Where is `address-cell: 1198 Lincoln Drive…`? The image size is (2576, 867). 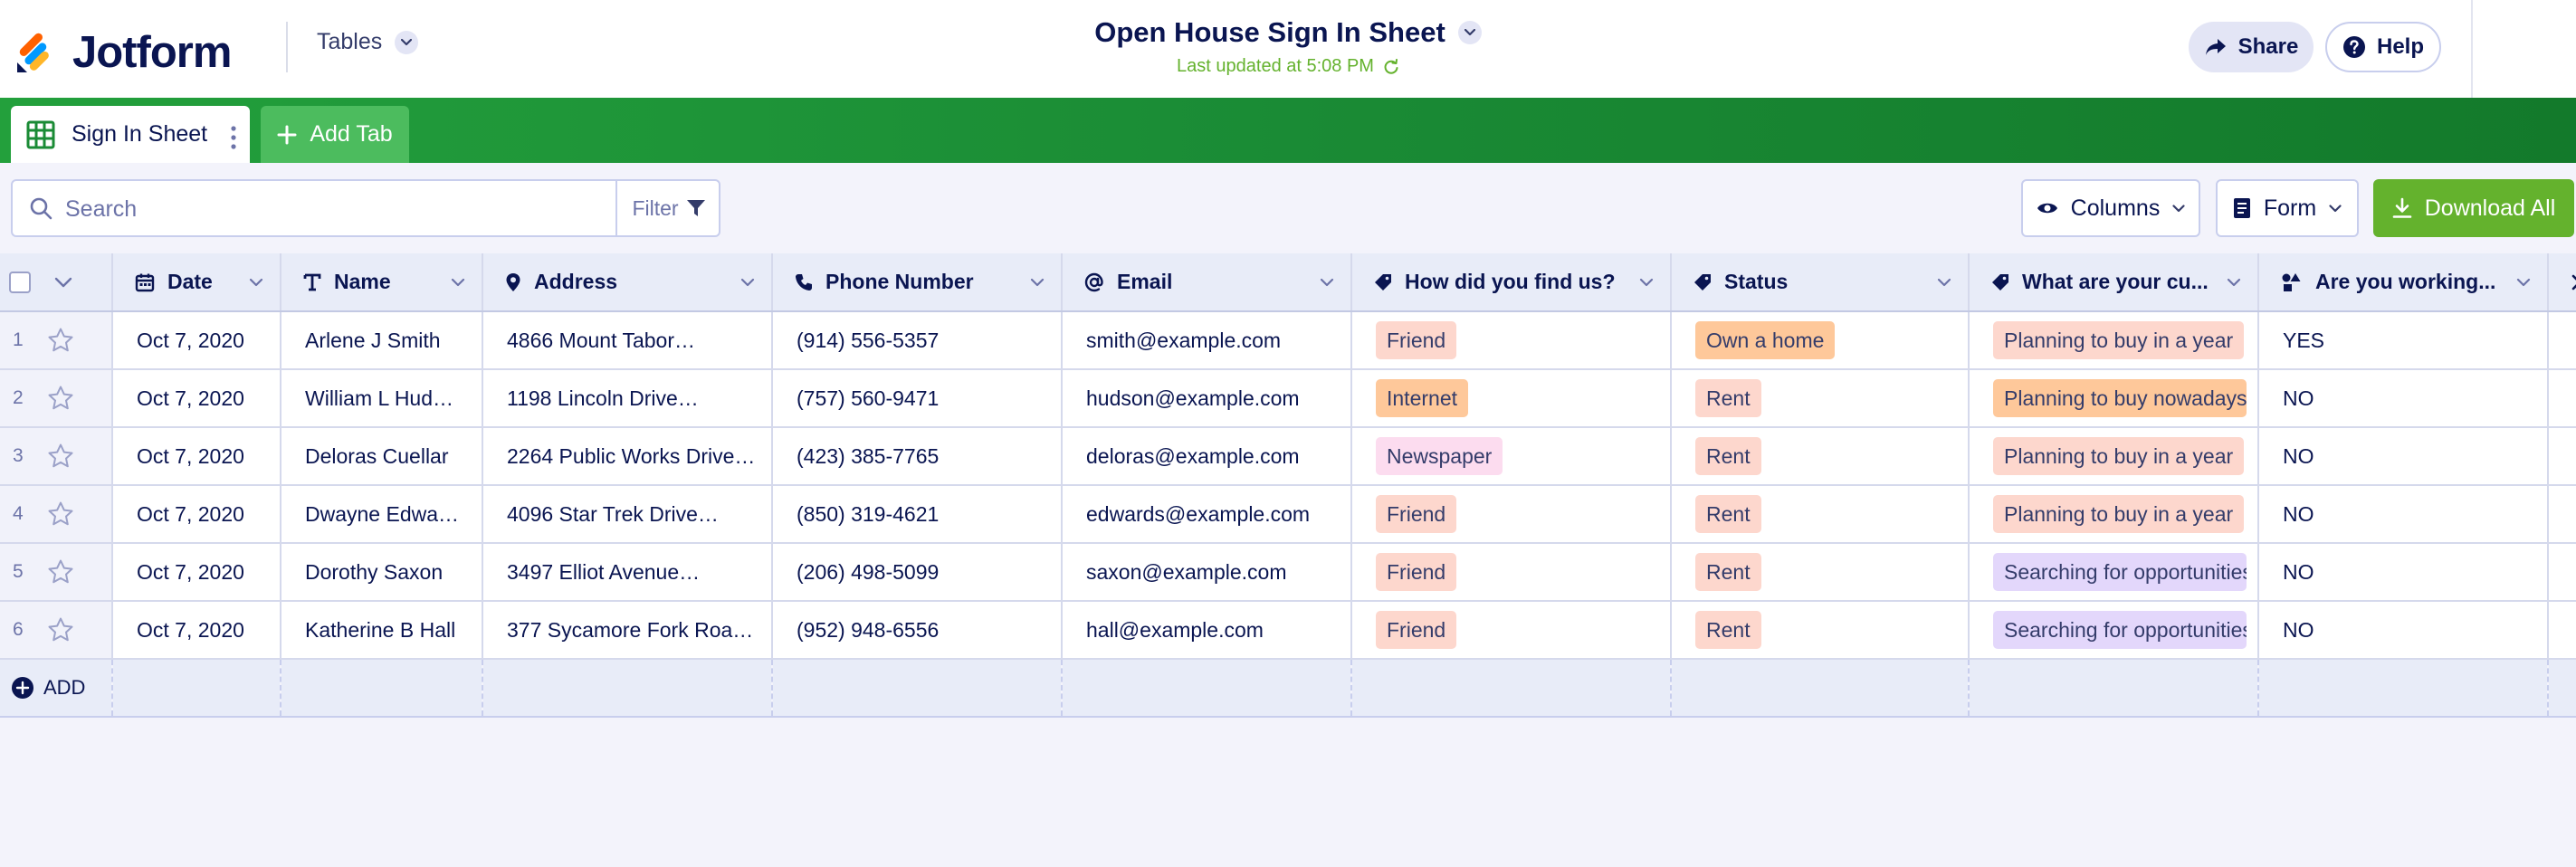 address-cell: 1198 Lincoln Drive… is located at coordinates (628, 398).